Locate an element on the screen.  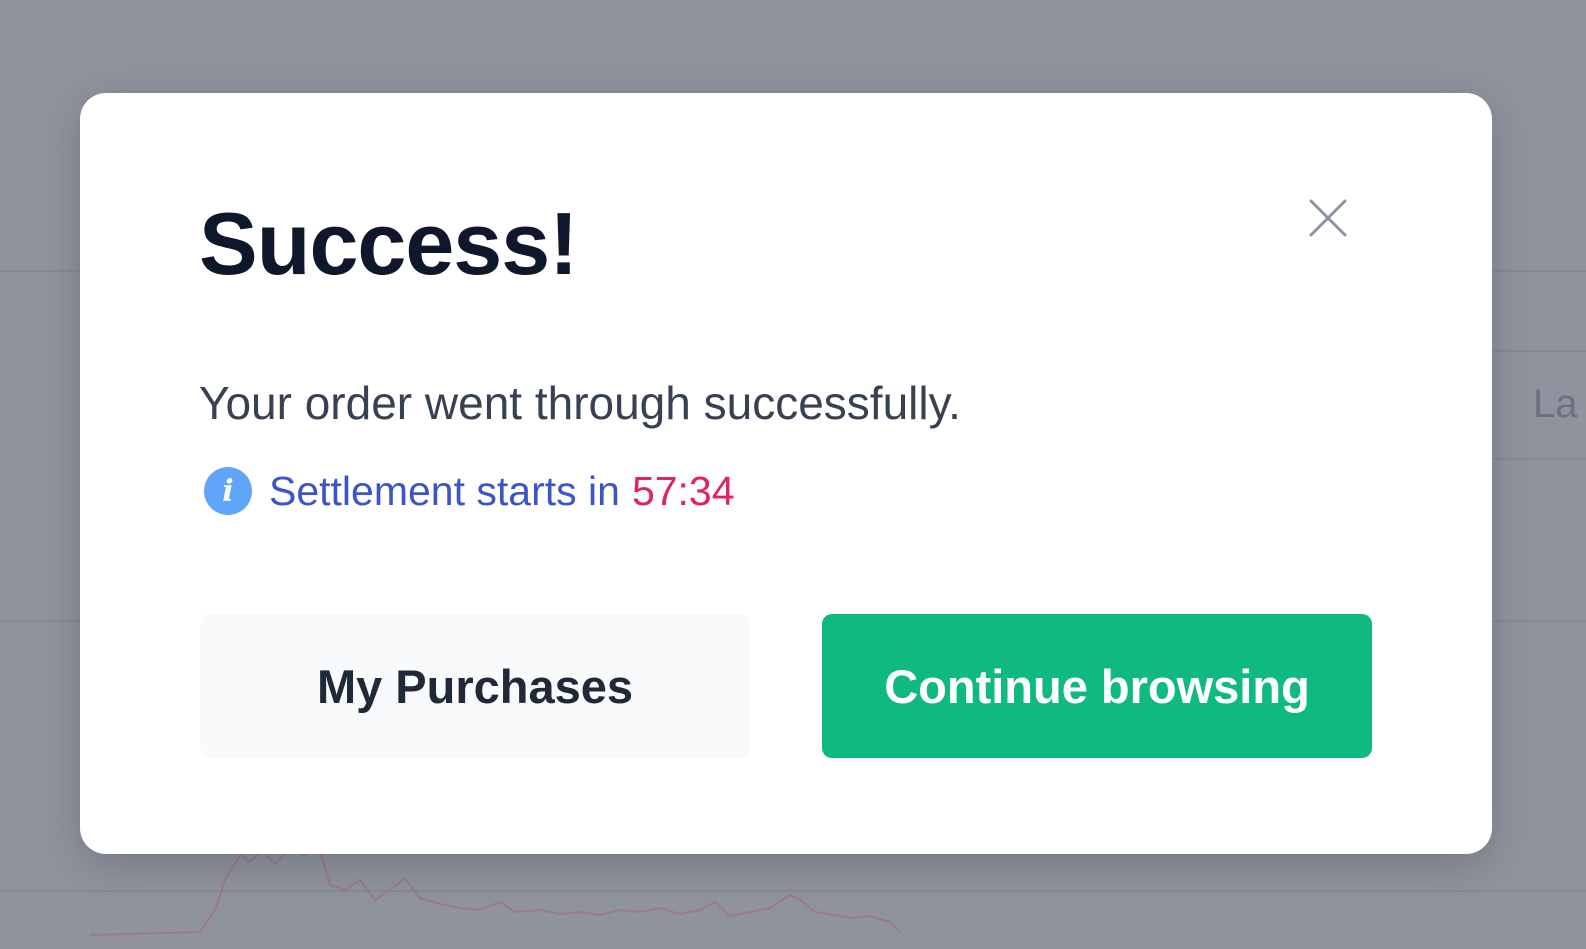
settlement-label: Settlement starts in is located at coordinates (444, 490).